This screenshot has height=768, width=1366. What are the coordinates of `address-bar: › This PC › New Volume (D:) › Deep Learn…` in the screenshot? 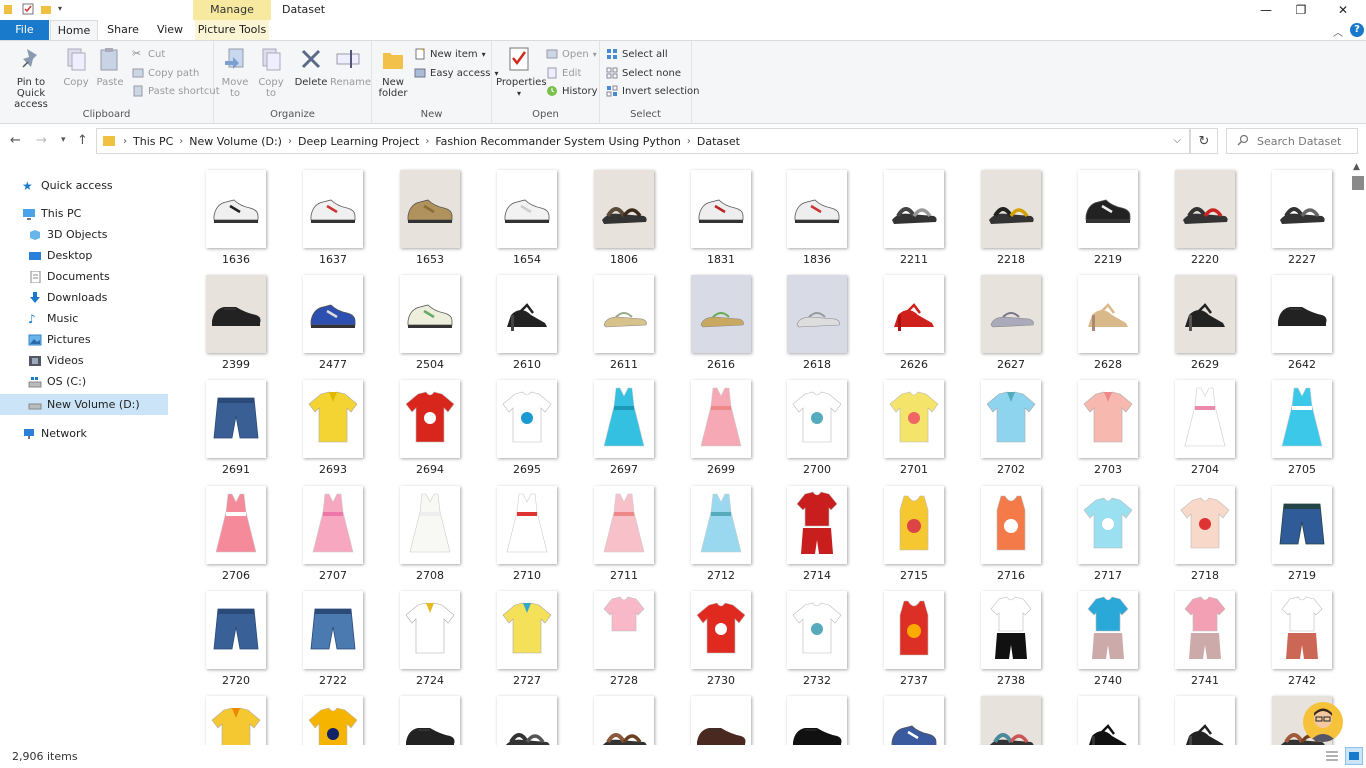 It's located at (643, 141).